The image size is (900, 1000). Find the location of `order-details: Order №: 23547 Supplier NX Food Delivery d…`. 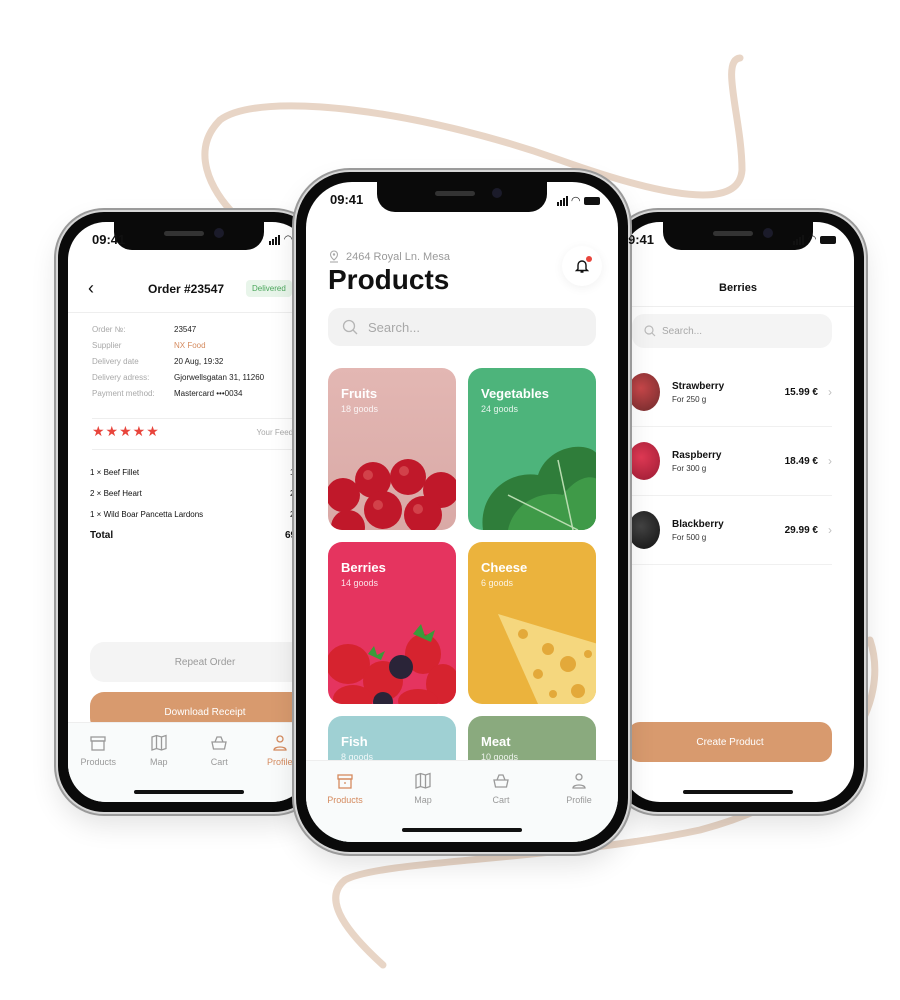

order-details: Order №: 23547 Supplier NX Food Delivery d… is located at coordinates (201, 362).